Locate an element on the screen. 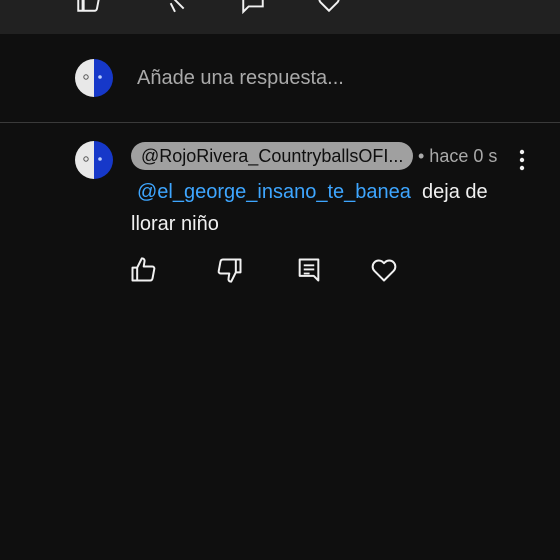  mention-link: @el_george_insano_te_banea is located at coordinates (271, 192).